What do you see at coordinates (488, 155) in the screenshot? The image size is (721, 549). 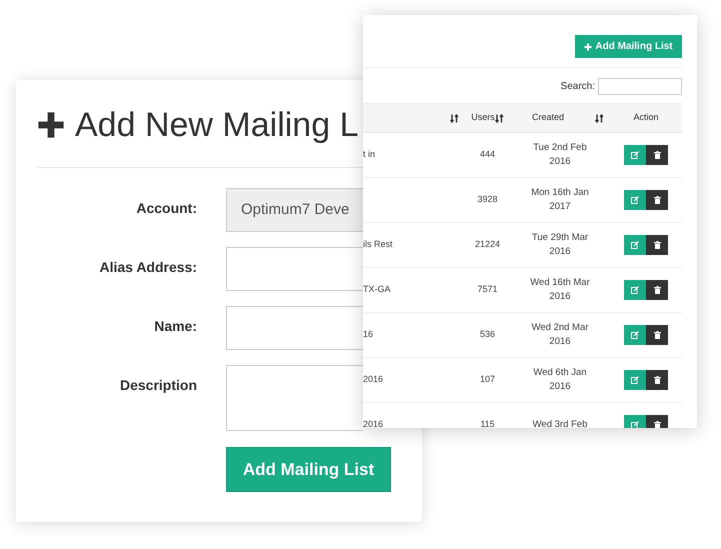 I see `table-cell-text: 444` at bounding box center [488, 155].